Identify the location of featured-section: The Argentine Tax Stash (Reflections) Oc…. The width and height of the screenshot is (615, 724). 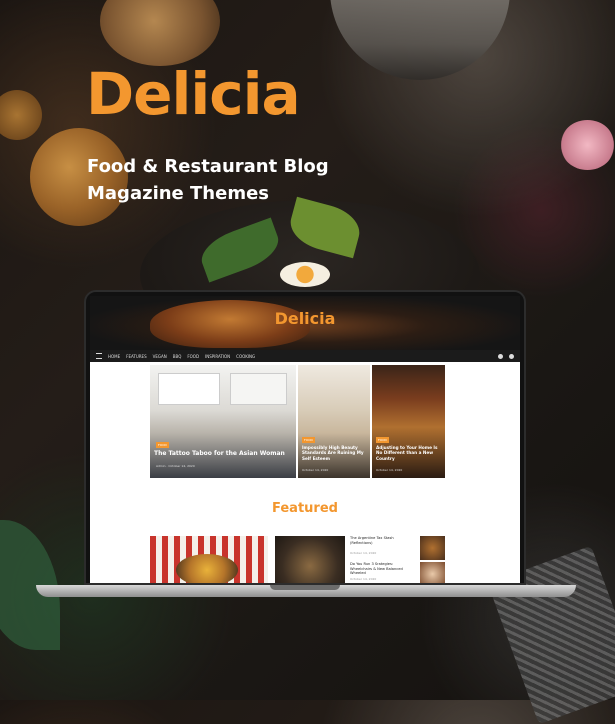
(297, 559).